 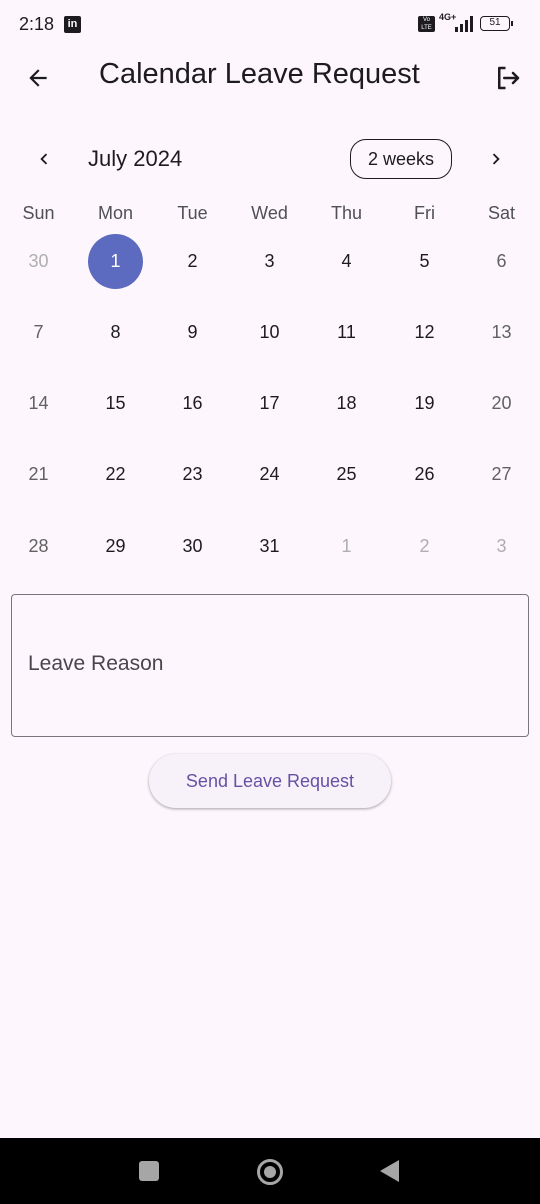 What do you see at coordinates (464, 24) in the screenshot?
I see `signal-icon` at bounding box center [464, 24].